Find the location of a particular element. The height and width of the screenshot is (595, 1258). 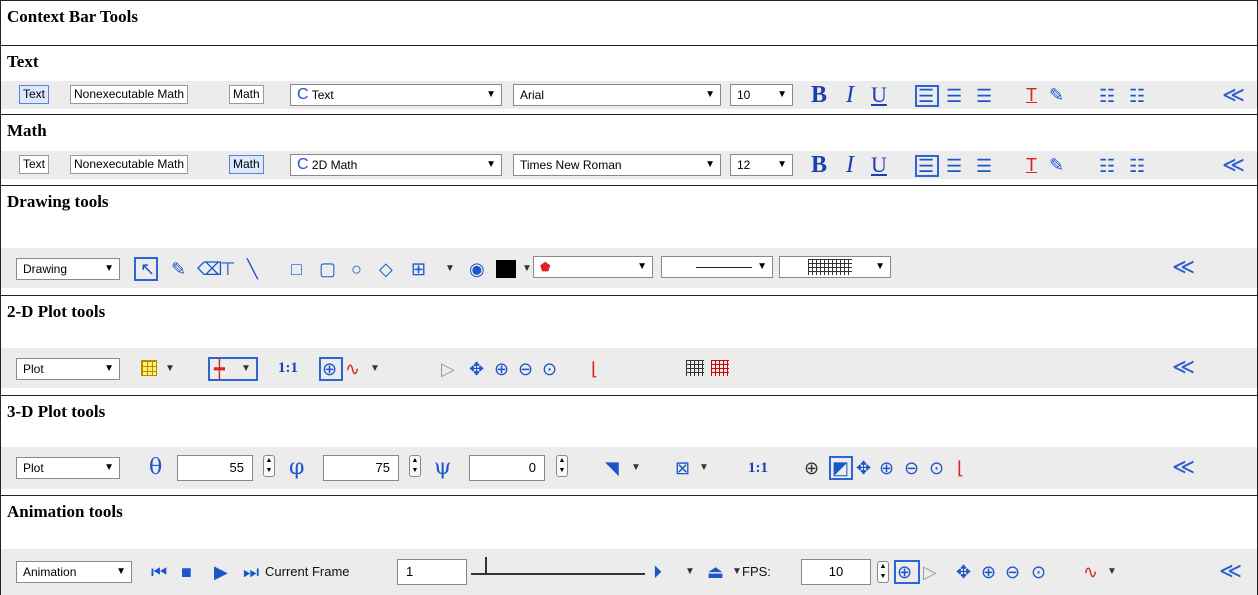

font-size-dropdown: 12 ▼ is located at coordinates (761, 165).